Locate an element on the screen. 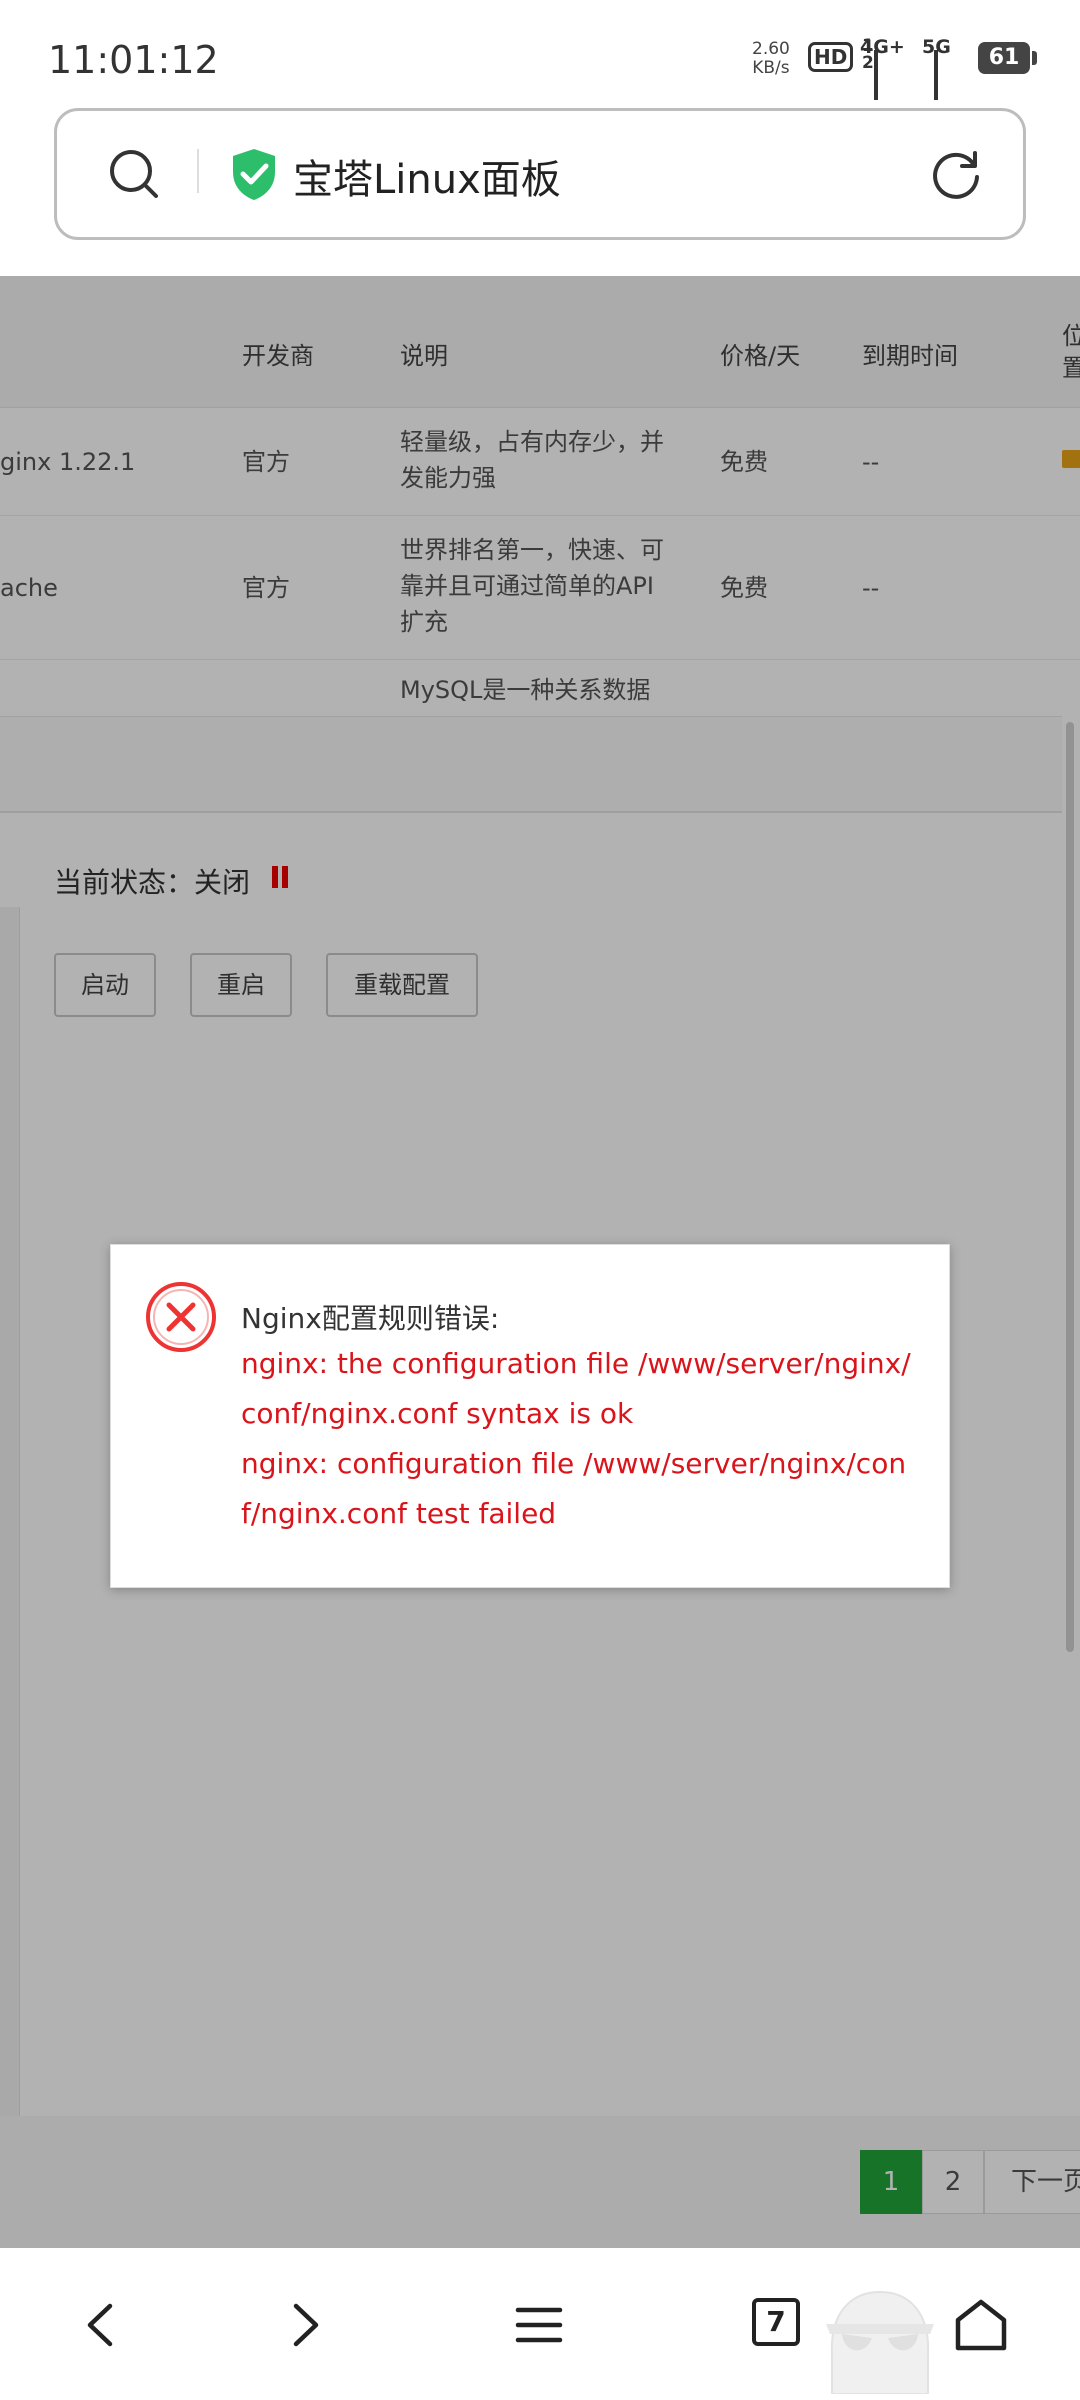  network-speed: 2.60 KB/s is located at coordinates (771, 59).